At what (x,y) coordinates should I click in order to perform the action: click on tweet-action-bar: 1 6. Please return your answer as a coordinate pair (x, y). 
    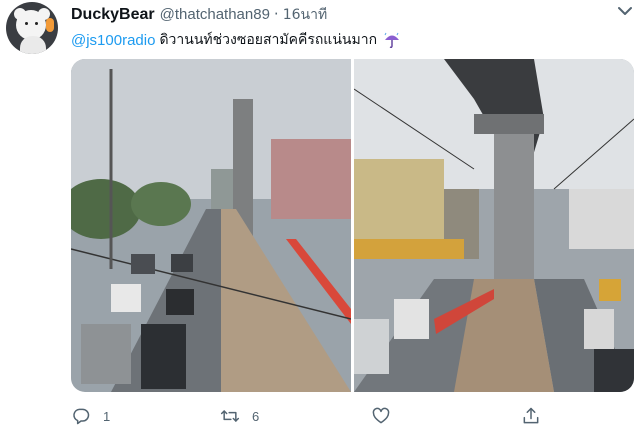
    Looking at the image, I should click on (331, 416).